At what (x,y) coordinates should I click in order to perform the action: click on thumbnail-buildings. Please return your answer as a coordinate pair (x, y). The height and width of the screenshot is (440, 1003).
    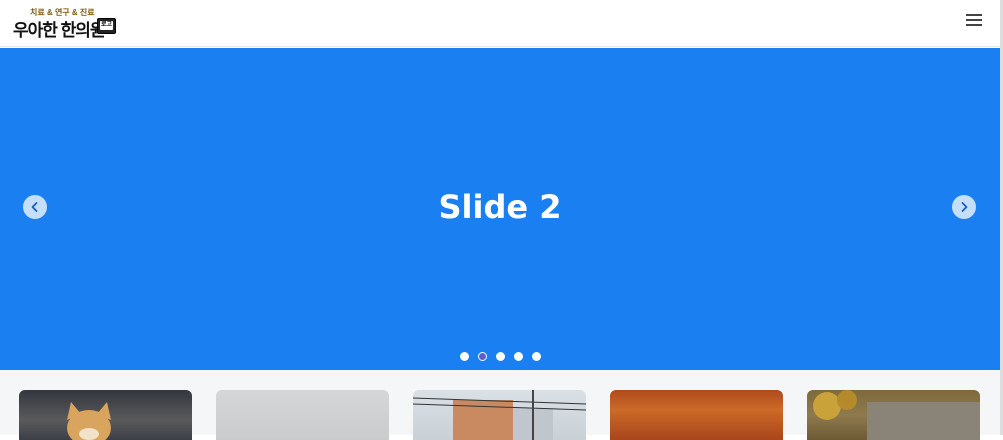
    Looking at the image, I should click on (499, 415).